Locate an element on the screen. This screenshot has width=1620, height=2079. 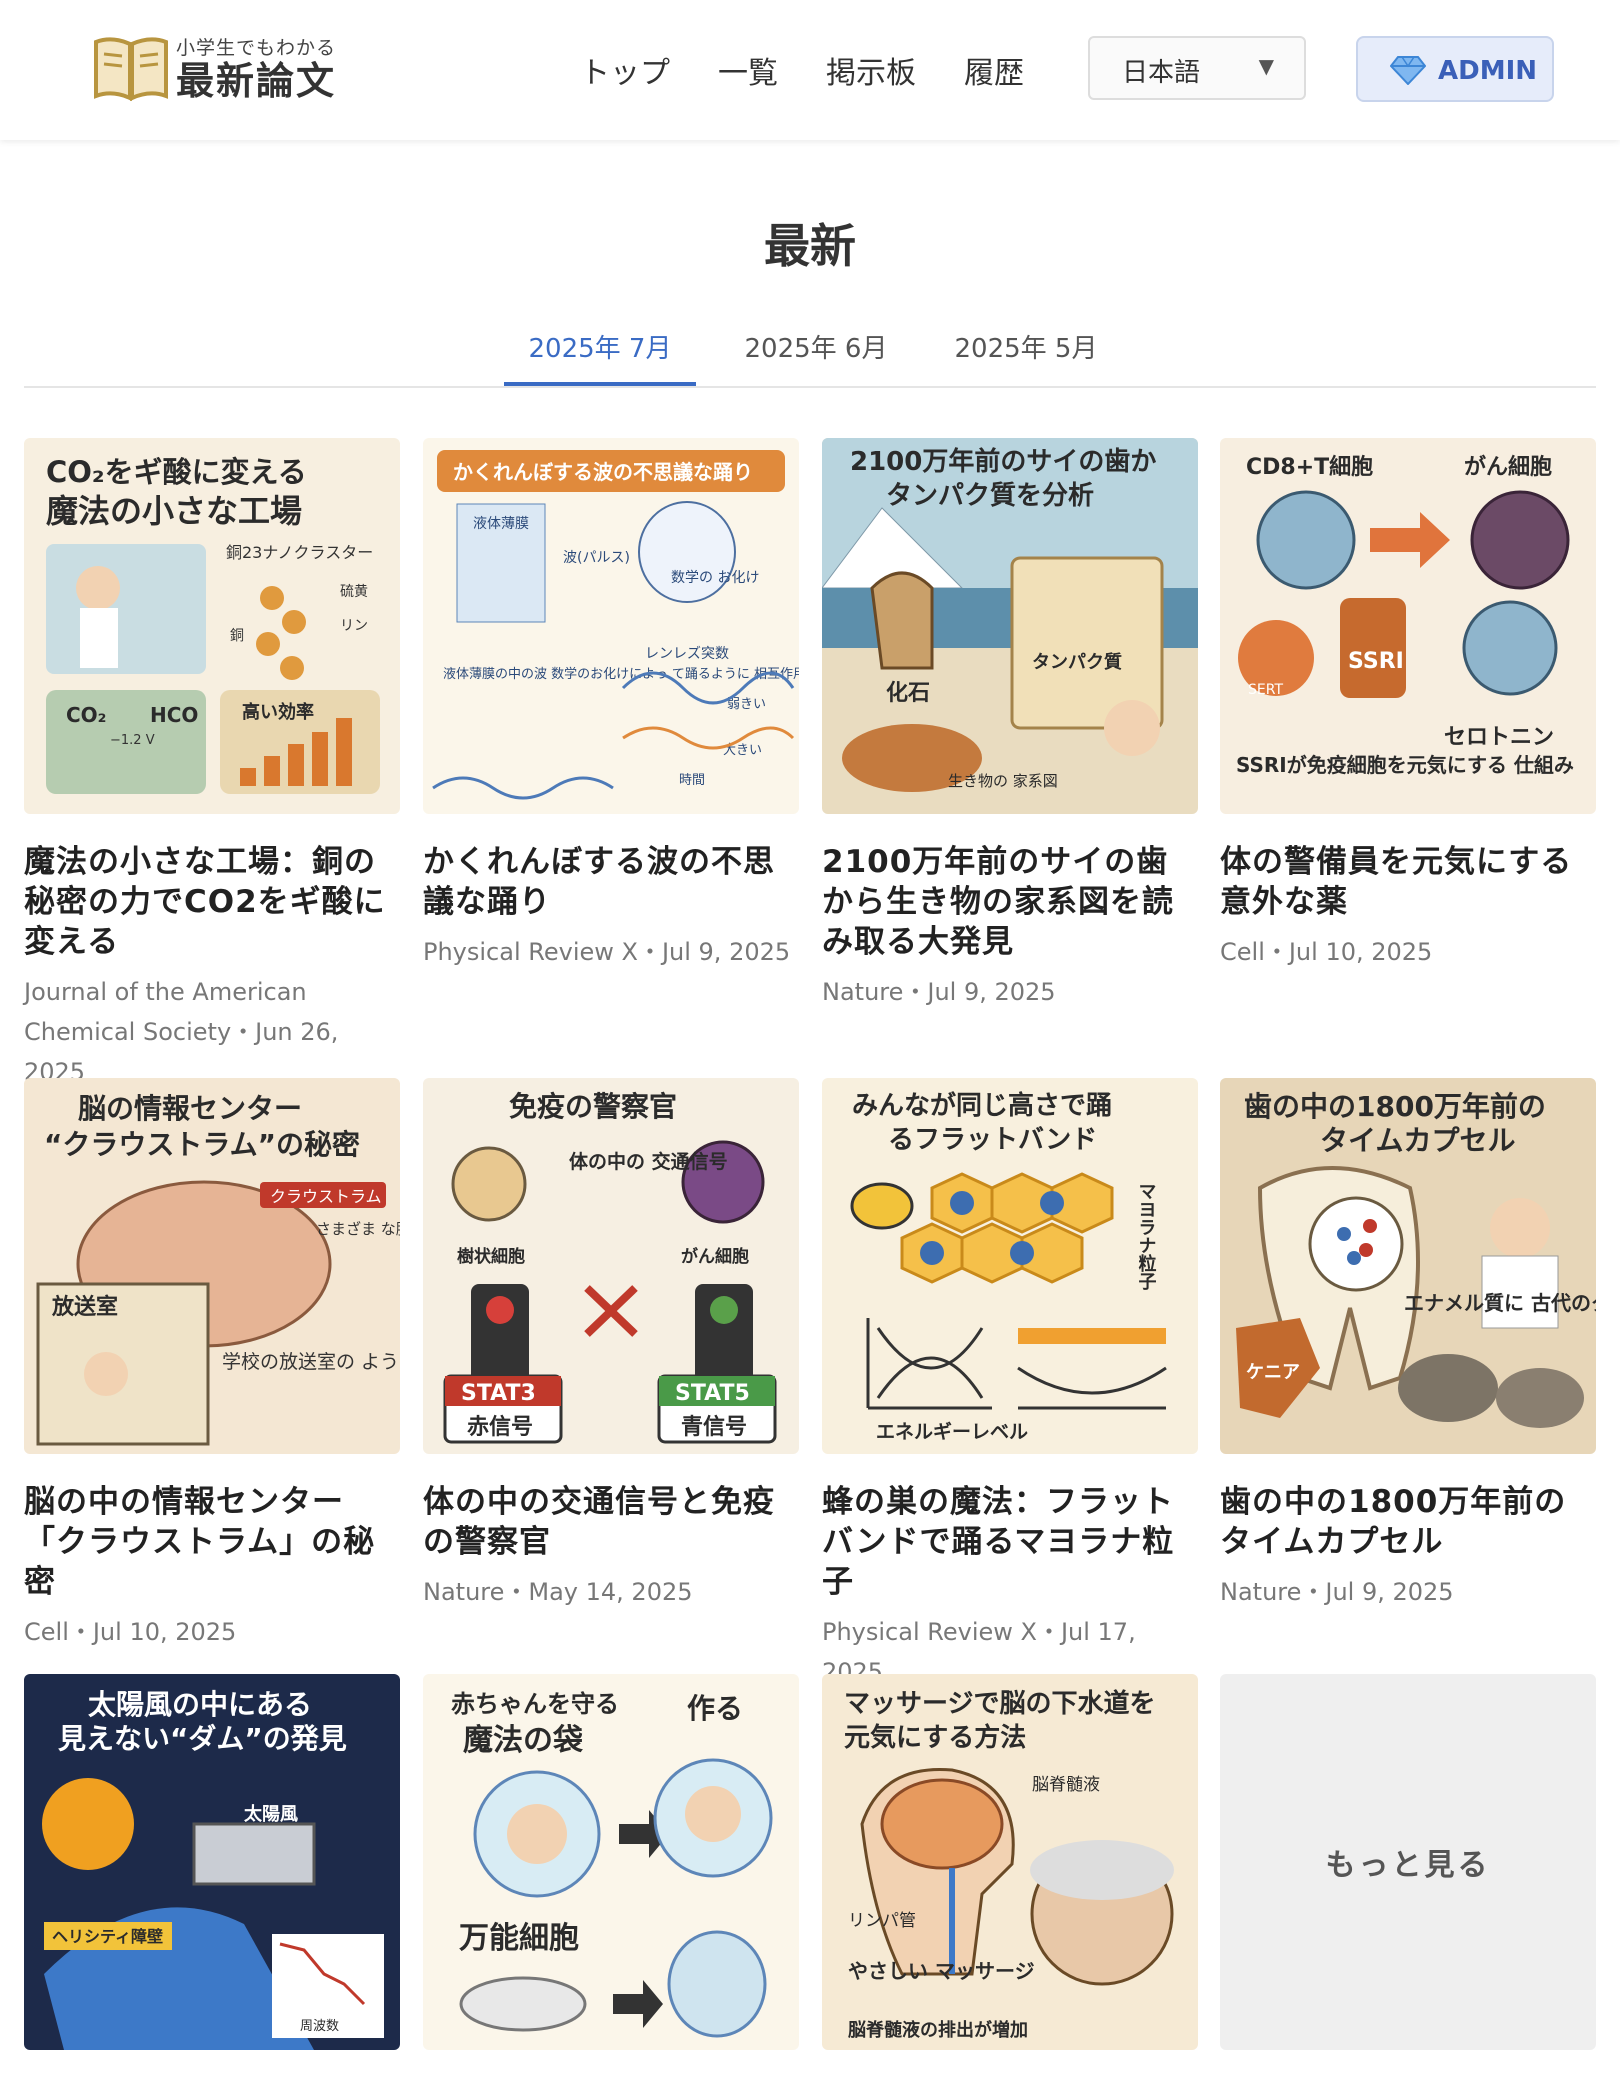
nav-list: 一覧 is located at coordinates (748, 70).